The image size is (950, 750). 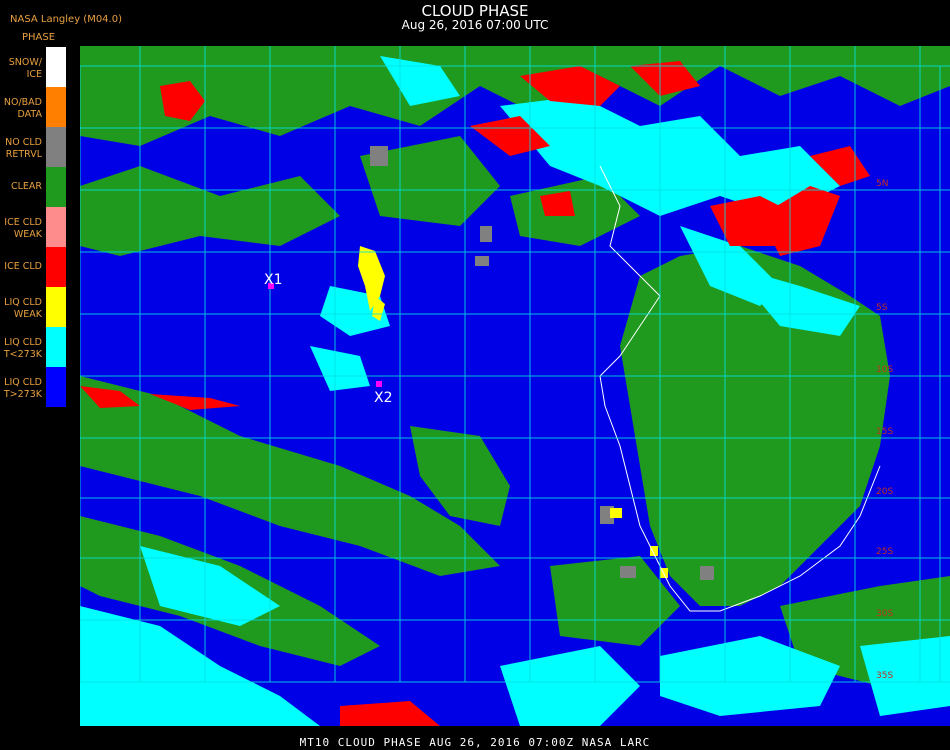 What do you see at coordinates (39, 37) in the screenshot?
I see `legend-title: PHASE` at bounding box center [39, 37].